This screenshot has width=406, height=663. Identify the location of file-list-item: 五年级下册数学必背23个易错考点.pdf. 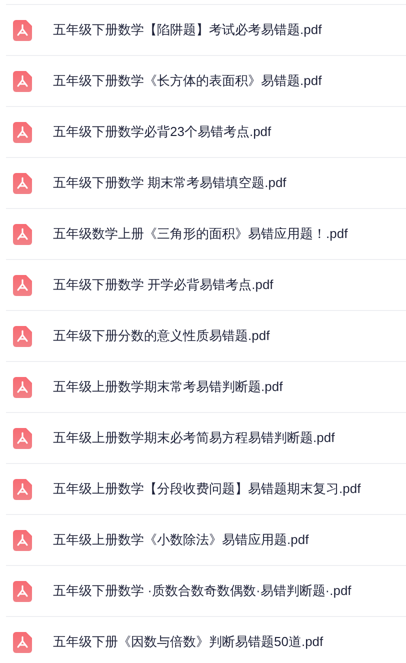
(206, 132).